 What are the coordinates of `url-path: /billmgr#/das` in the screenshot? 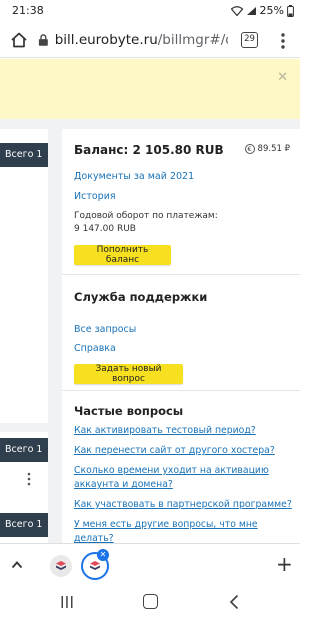 It's located at (192, 40).